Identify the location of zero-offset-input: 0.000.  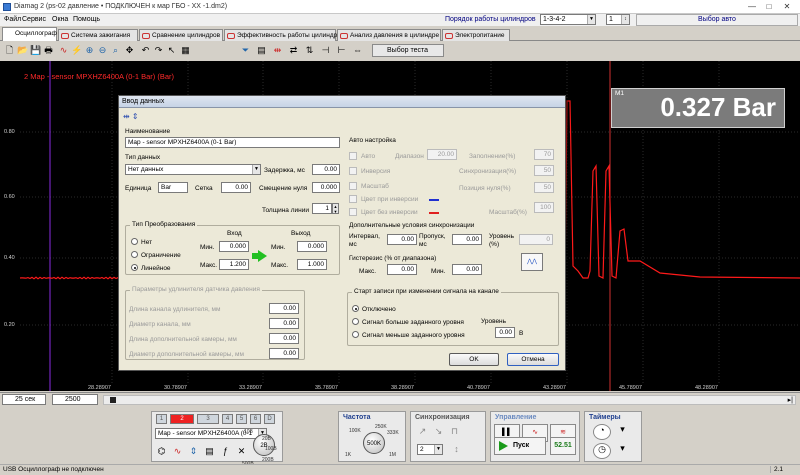
(326, 187).